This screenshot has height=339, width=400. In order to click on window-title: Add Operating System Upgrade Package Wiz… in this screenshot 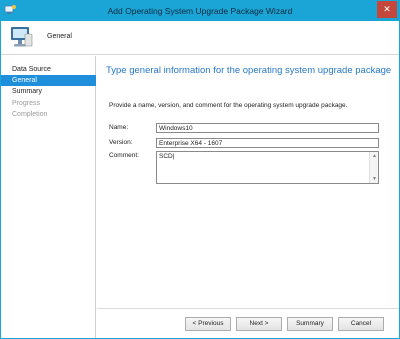, I will do `click(200, 11)`.